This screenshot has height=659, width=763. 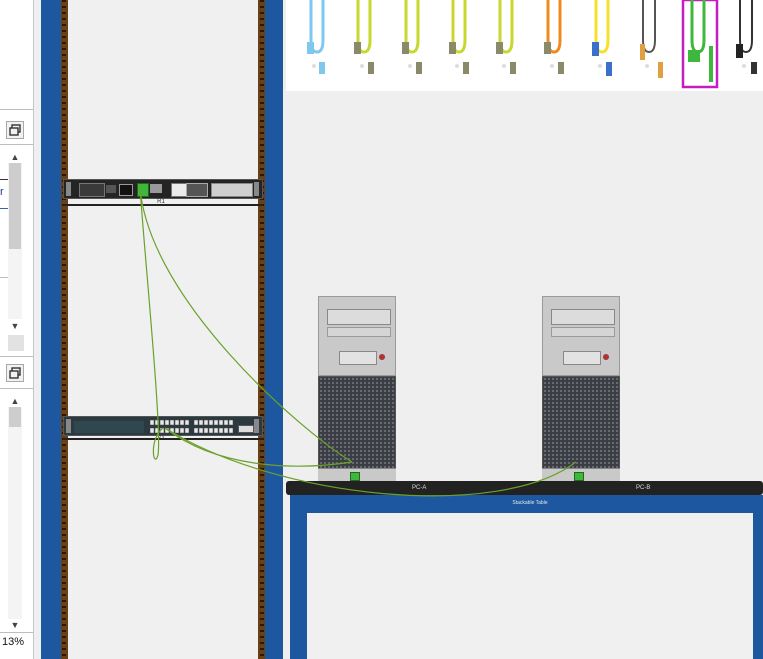 What do you see at coordinates (151, 323) in the screenshot?
I see `link-r1-to-s1` at bounding box center [151, 323].